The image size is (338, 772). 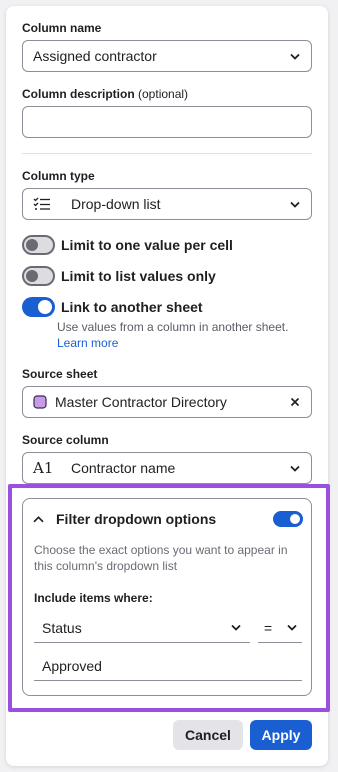 I want to click on column-description-label: Column description (optional), so click(x=105, y=94).